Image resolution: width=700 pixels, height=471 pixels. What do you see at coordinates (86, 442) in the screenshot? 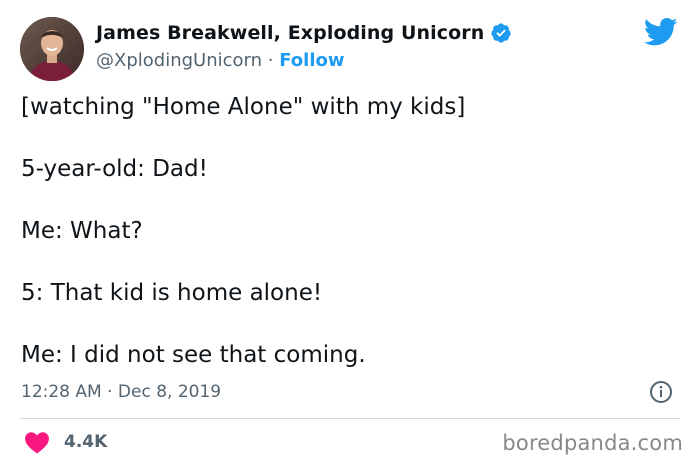
I see `like-count: 4.4K` at bounding box center [86, 442].